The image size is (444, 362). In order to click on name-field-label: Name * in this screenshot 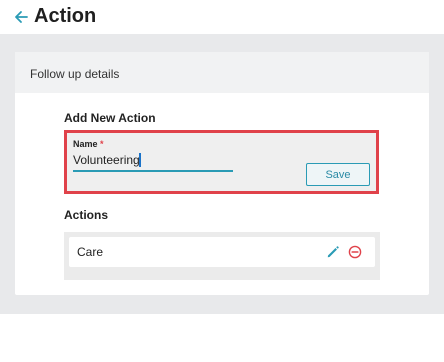, I will do `click(88, 144)`.